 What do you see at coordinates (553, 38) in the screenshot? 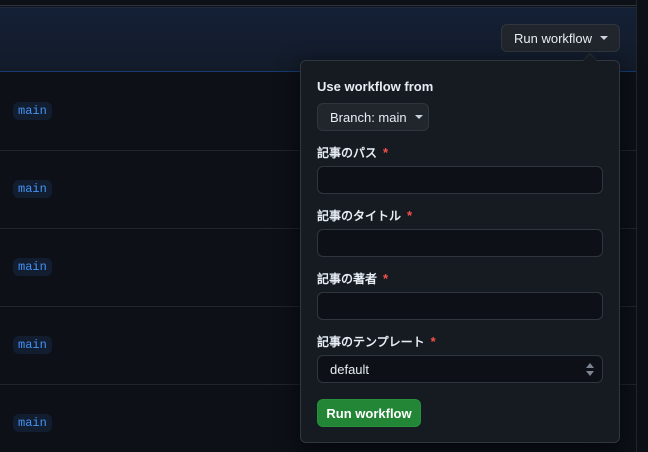
I see `run-workflow-button-label: Run workflow` at bounding box center [553, 38].